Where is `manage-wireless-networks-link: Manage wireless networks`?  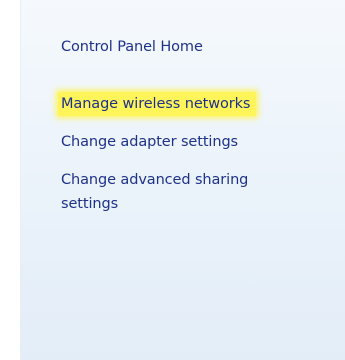
manage-wireless-networks-link: Manage wireless networks is located at coordinates (157, 104).